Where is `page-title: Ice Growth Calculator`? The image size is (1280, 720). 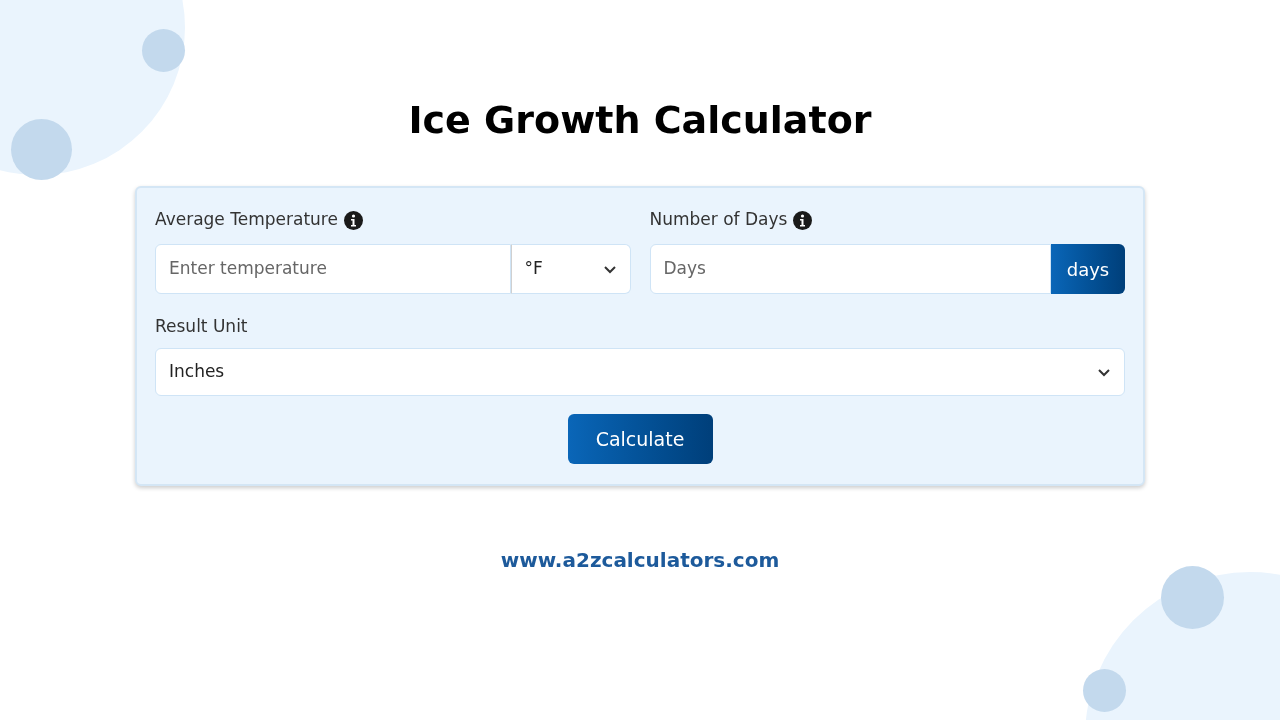 page-title: Ice Growth Calculator is located at coordinates (640, 120).